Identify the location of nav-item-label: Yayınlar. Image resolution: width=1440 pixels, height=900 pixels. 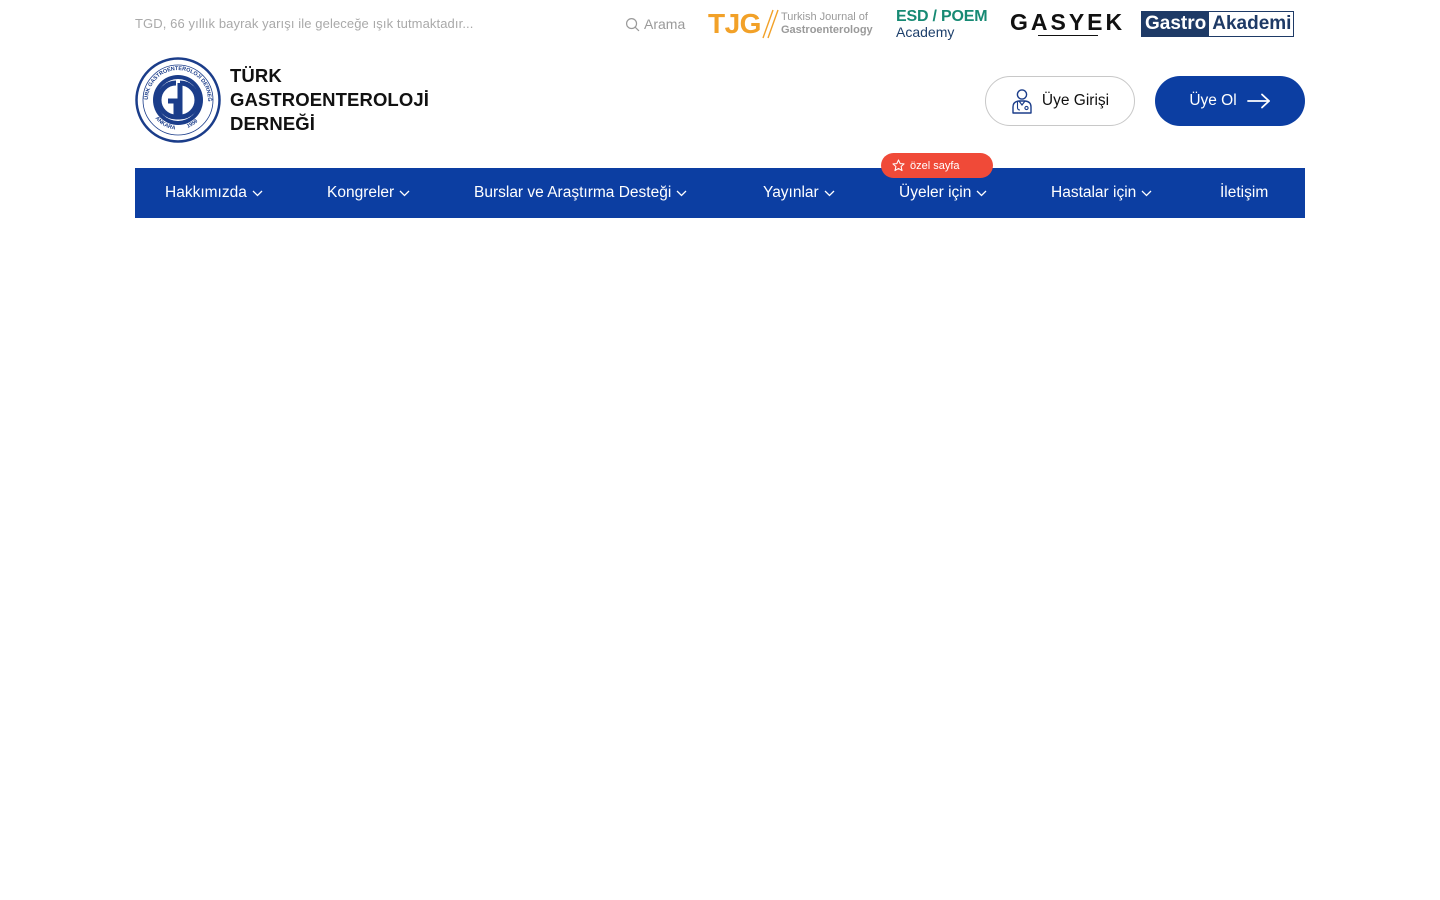
(791, 192).